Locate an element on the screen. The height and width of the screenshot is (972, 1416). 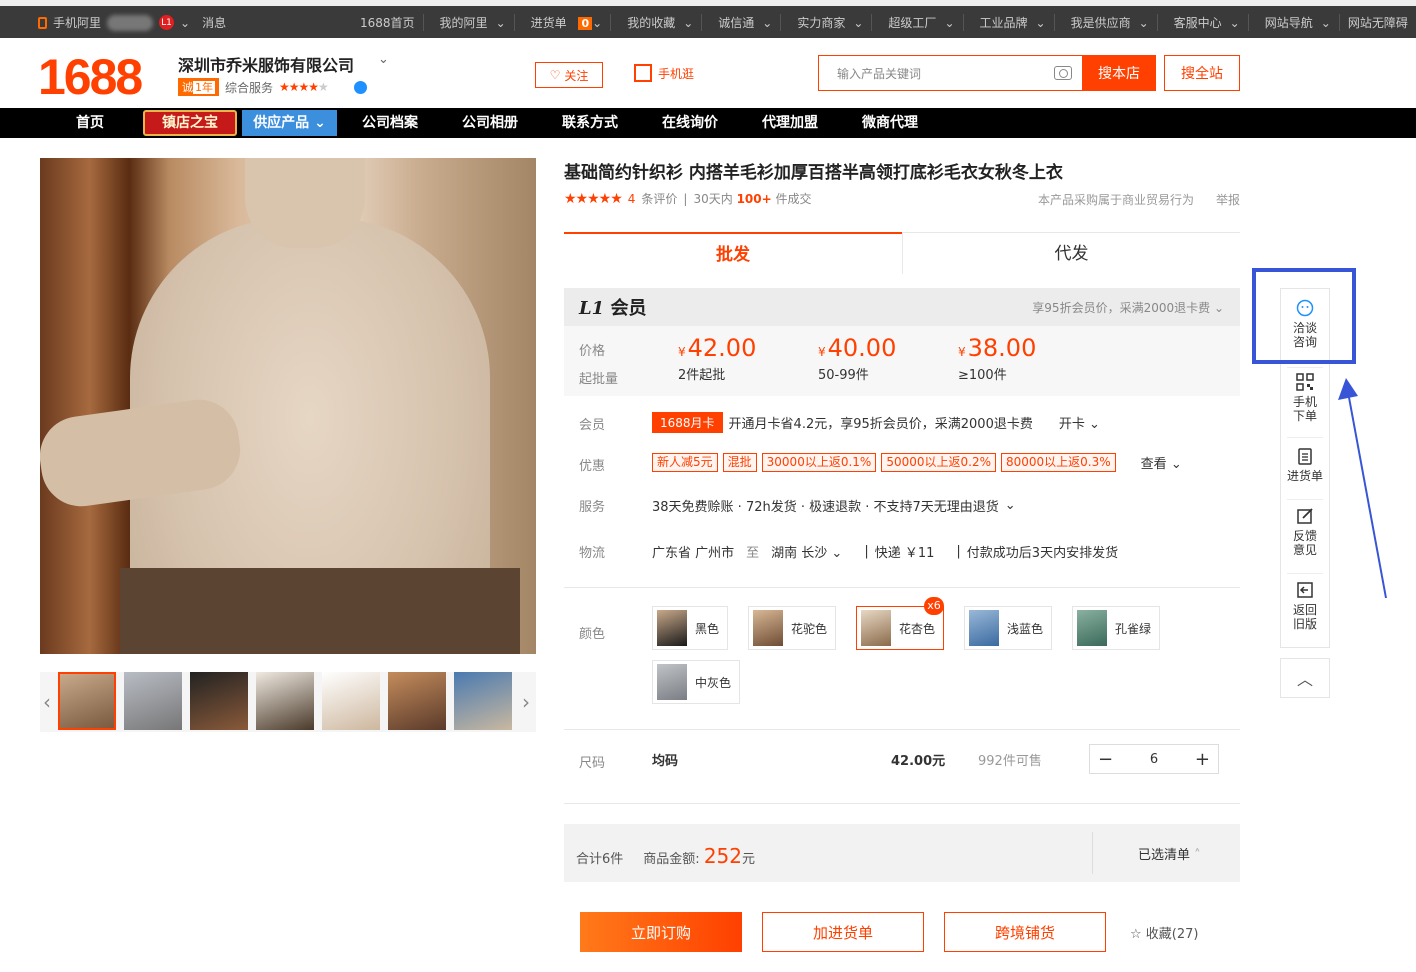
price-tier: ¥40.00 50-99件 is located at coordinates (857, 358).